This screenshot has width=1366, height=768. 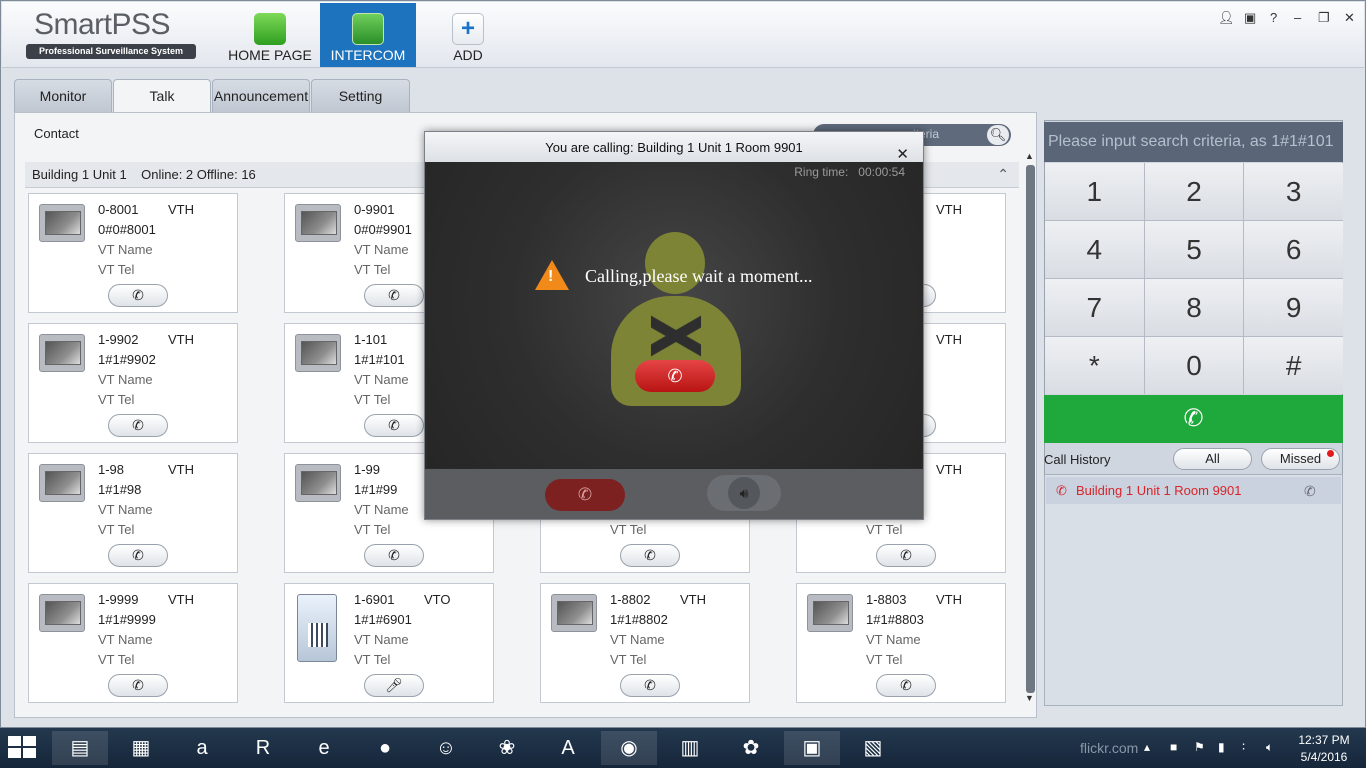 I want to click on key-0: 0, so click(x=1194, y=365).